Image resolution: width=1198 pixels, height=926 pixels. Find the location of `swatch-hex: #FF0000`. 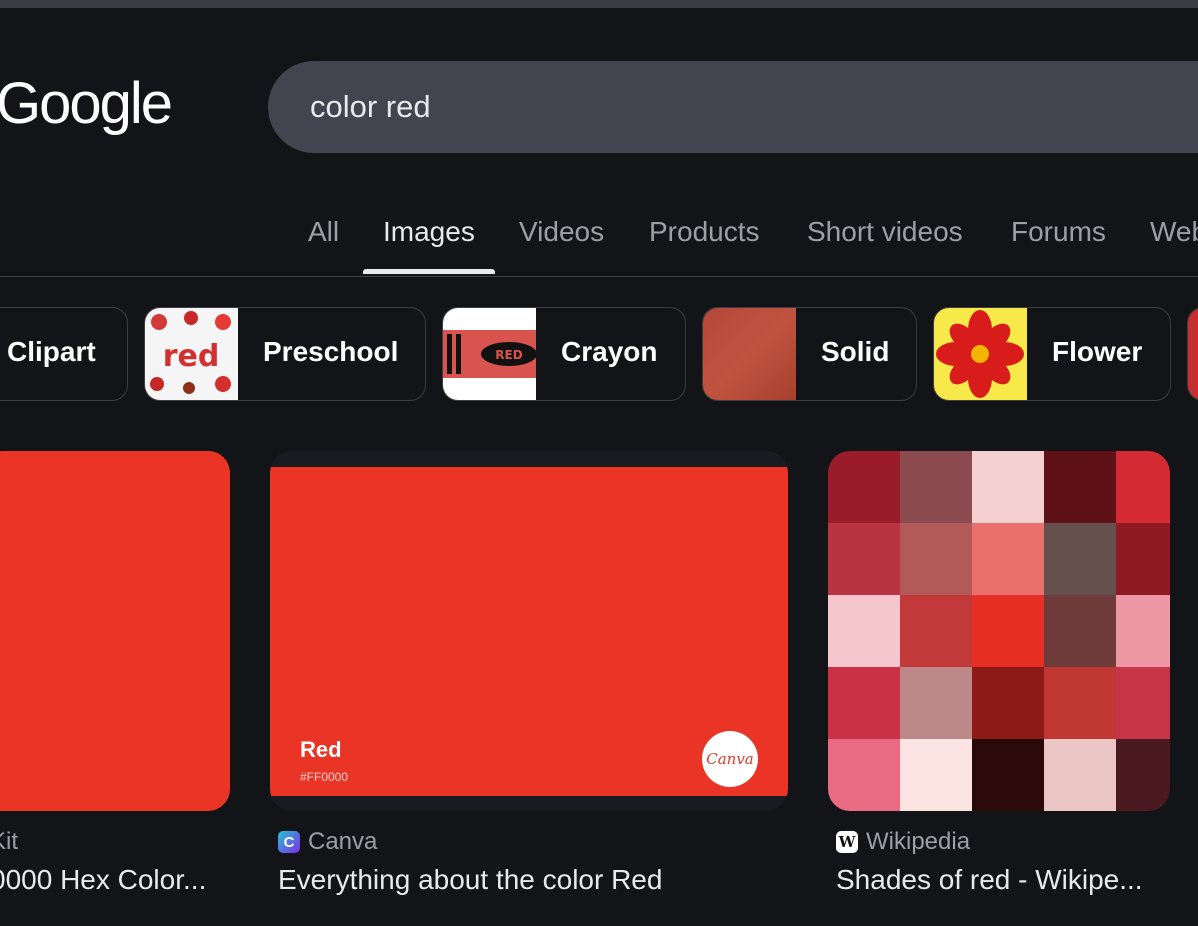

swatch-hex: #FF0000 is located at coordinates (324, 777).